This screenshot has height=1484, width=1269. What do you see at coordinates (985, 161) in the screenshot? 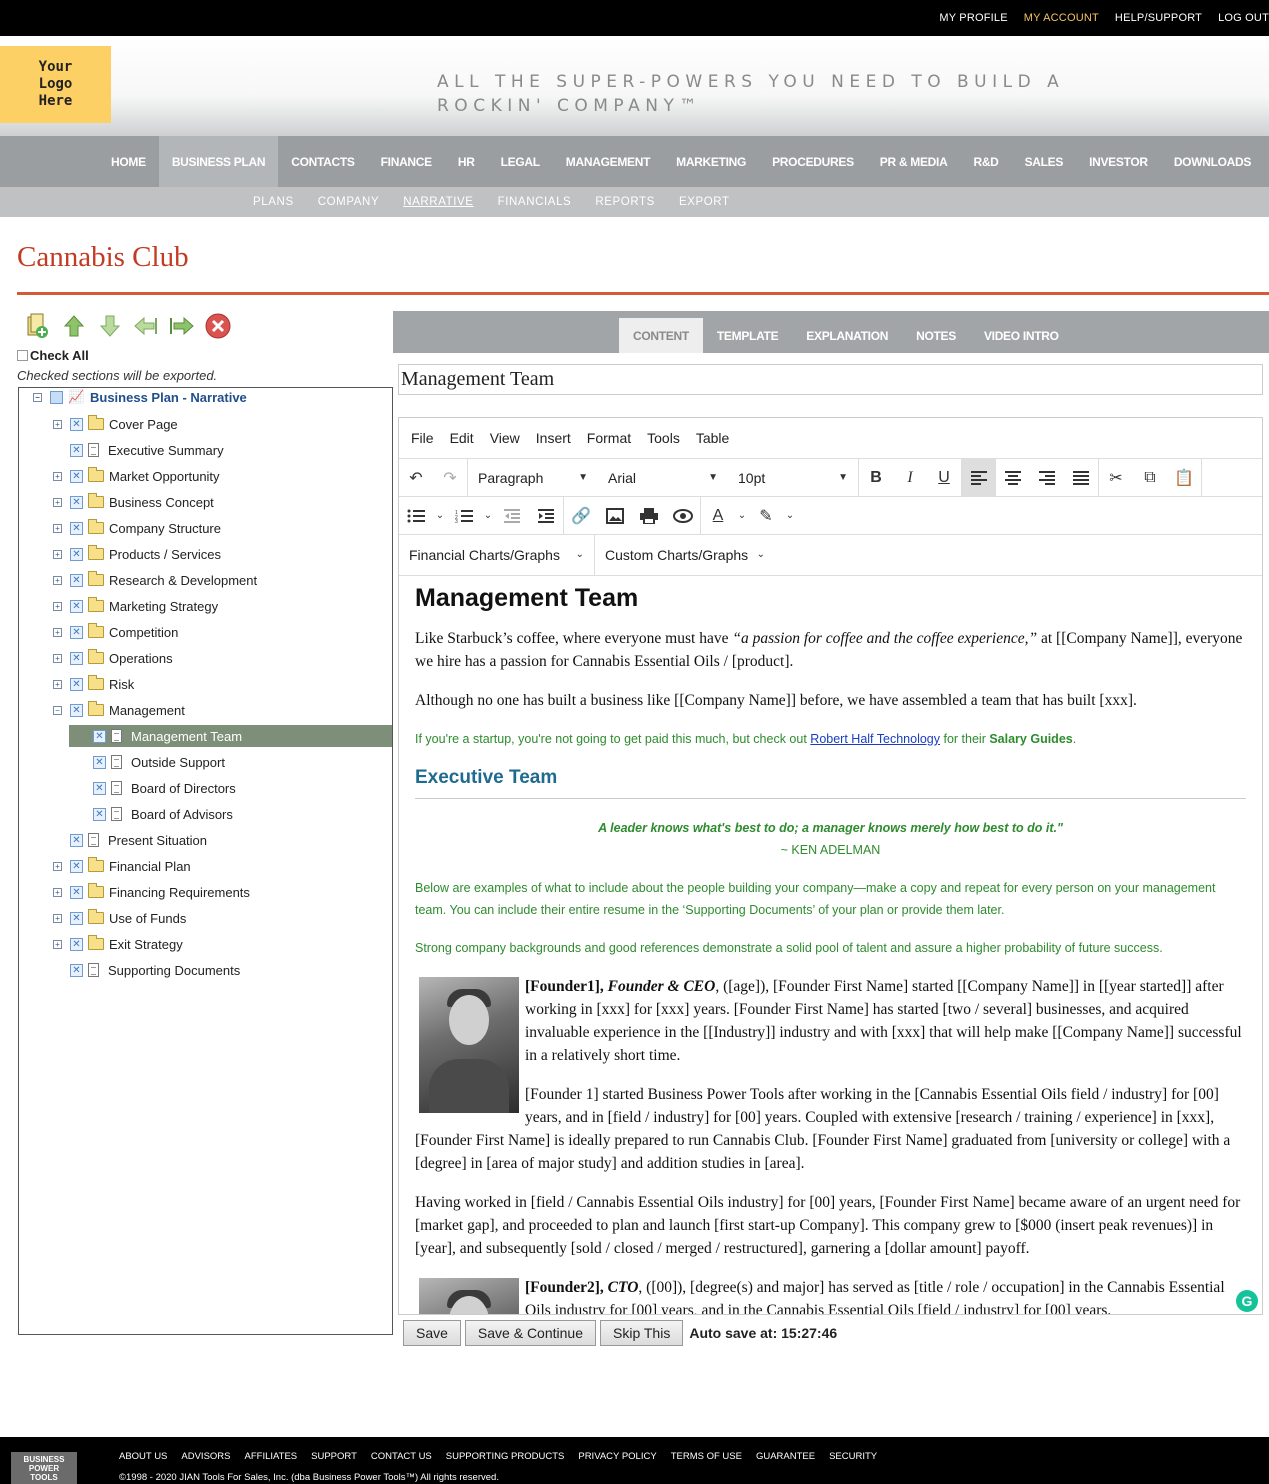
I see `nav-rd: R&D` at bounding box center [985, 161].